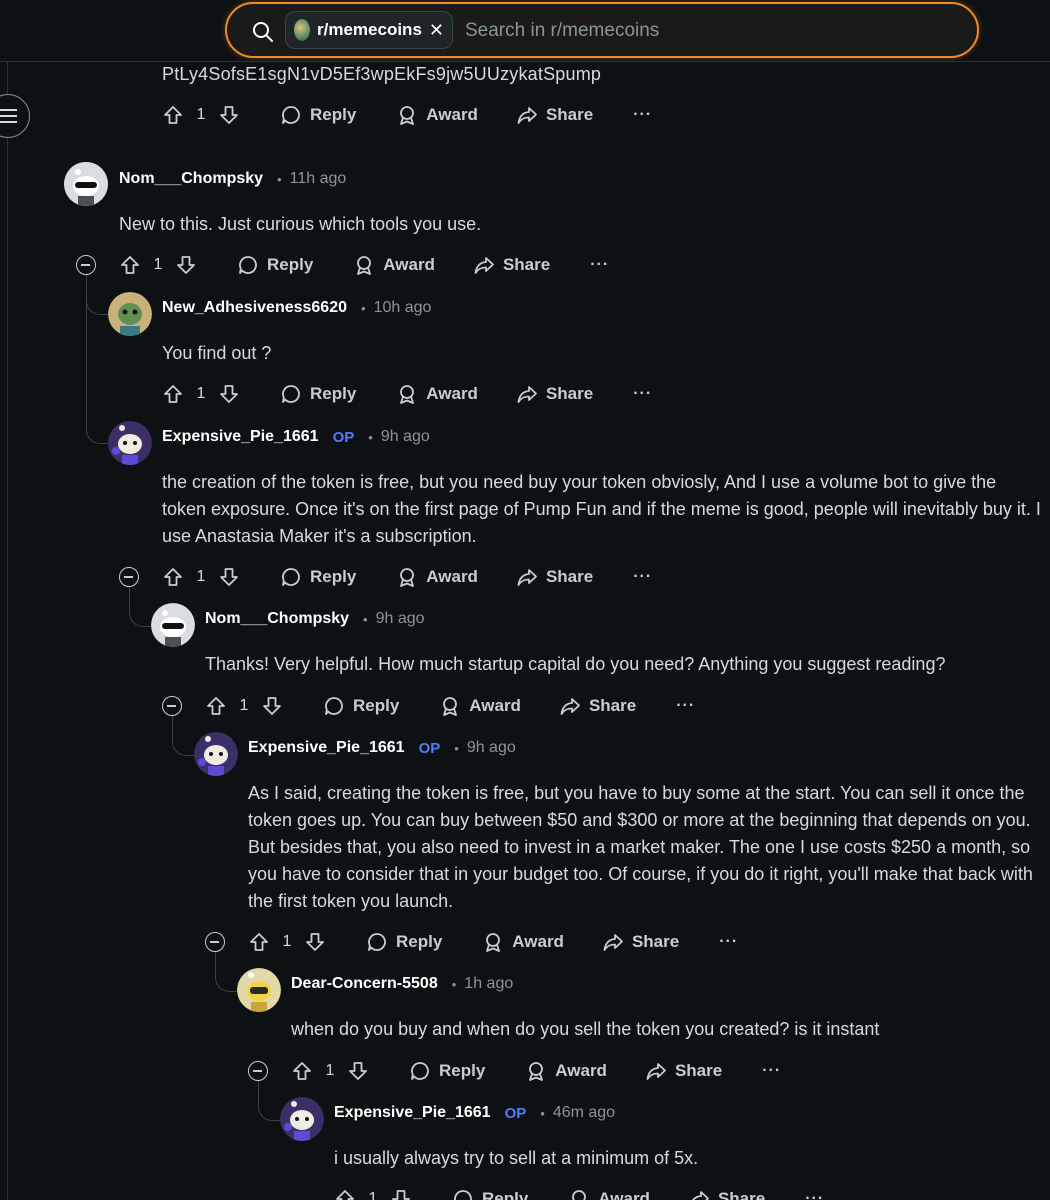 The width and height of the screenshot is (1050, 1200). What do you see at coordinates (505, 1194) in the screenshot?
I see `reply-label: Reply` at bounding box center [505, 1194].